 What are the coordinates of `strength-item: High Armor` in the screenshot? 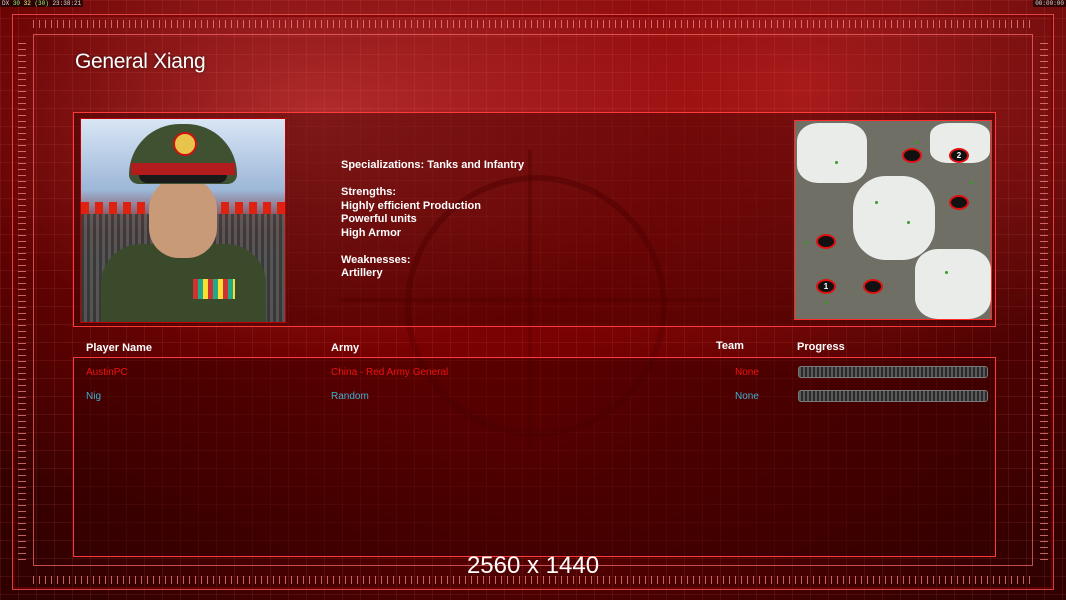 It's located at (371, 232).